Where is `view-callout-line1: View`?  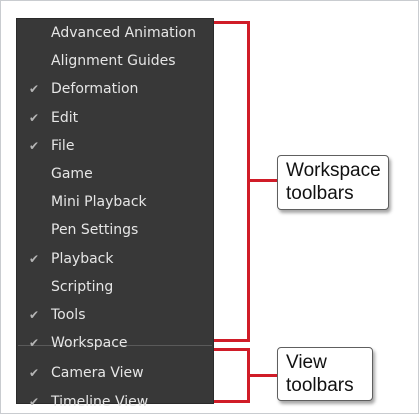
view-callout-line1: View is located at coordinates (306, 362).